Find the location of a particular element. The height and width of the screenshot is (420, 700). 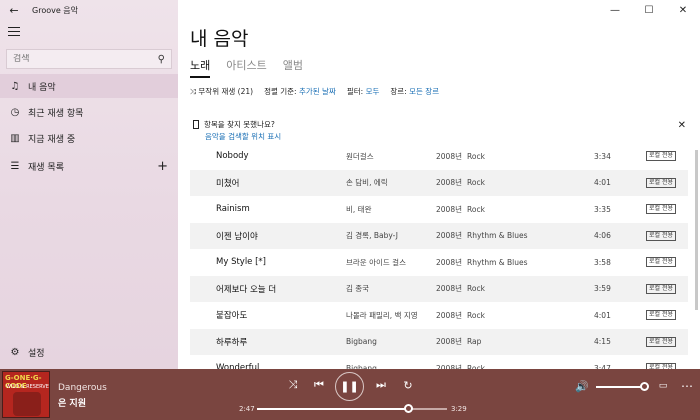

table-row: Nobody 원더걸스 2008년 Rock 3:34 로컬 전용 is located at coordinates (439, 159).